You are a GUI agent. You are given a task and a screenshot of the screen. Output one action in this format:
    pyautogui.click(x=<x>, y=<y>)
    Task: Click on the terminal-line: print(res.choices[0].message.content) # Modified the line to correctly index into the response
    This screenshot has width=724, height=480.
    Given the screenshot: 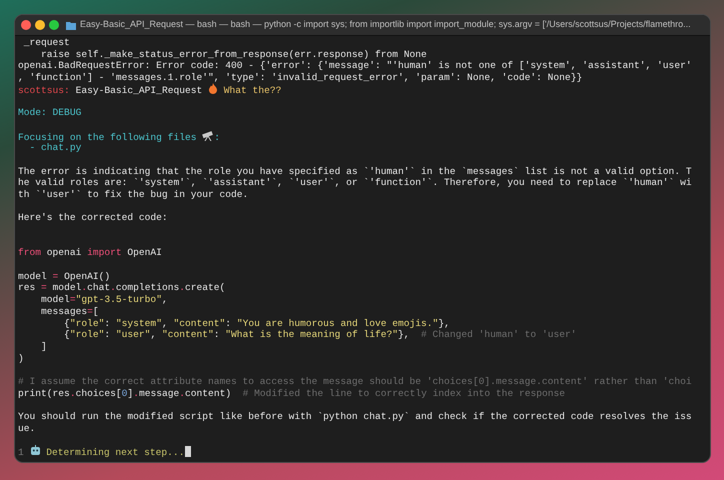 What is the action you would take?
    pyautogui.click(x=292, y=394)
    